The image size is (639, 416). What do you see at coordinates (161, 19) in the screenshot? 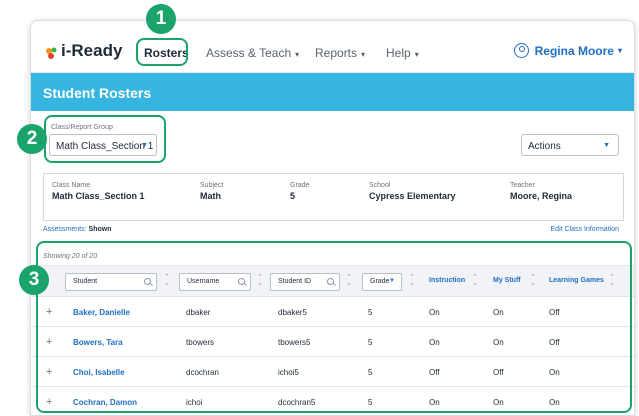
I see `callout-badge-1: 1` at bounding box center [161, 19].